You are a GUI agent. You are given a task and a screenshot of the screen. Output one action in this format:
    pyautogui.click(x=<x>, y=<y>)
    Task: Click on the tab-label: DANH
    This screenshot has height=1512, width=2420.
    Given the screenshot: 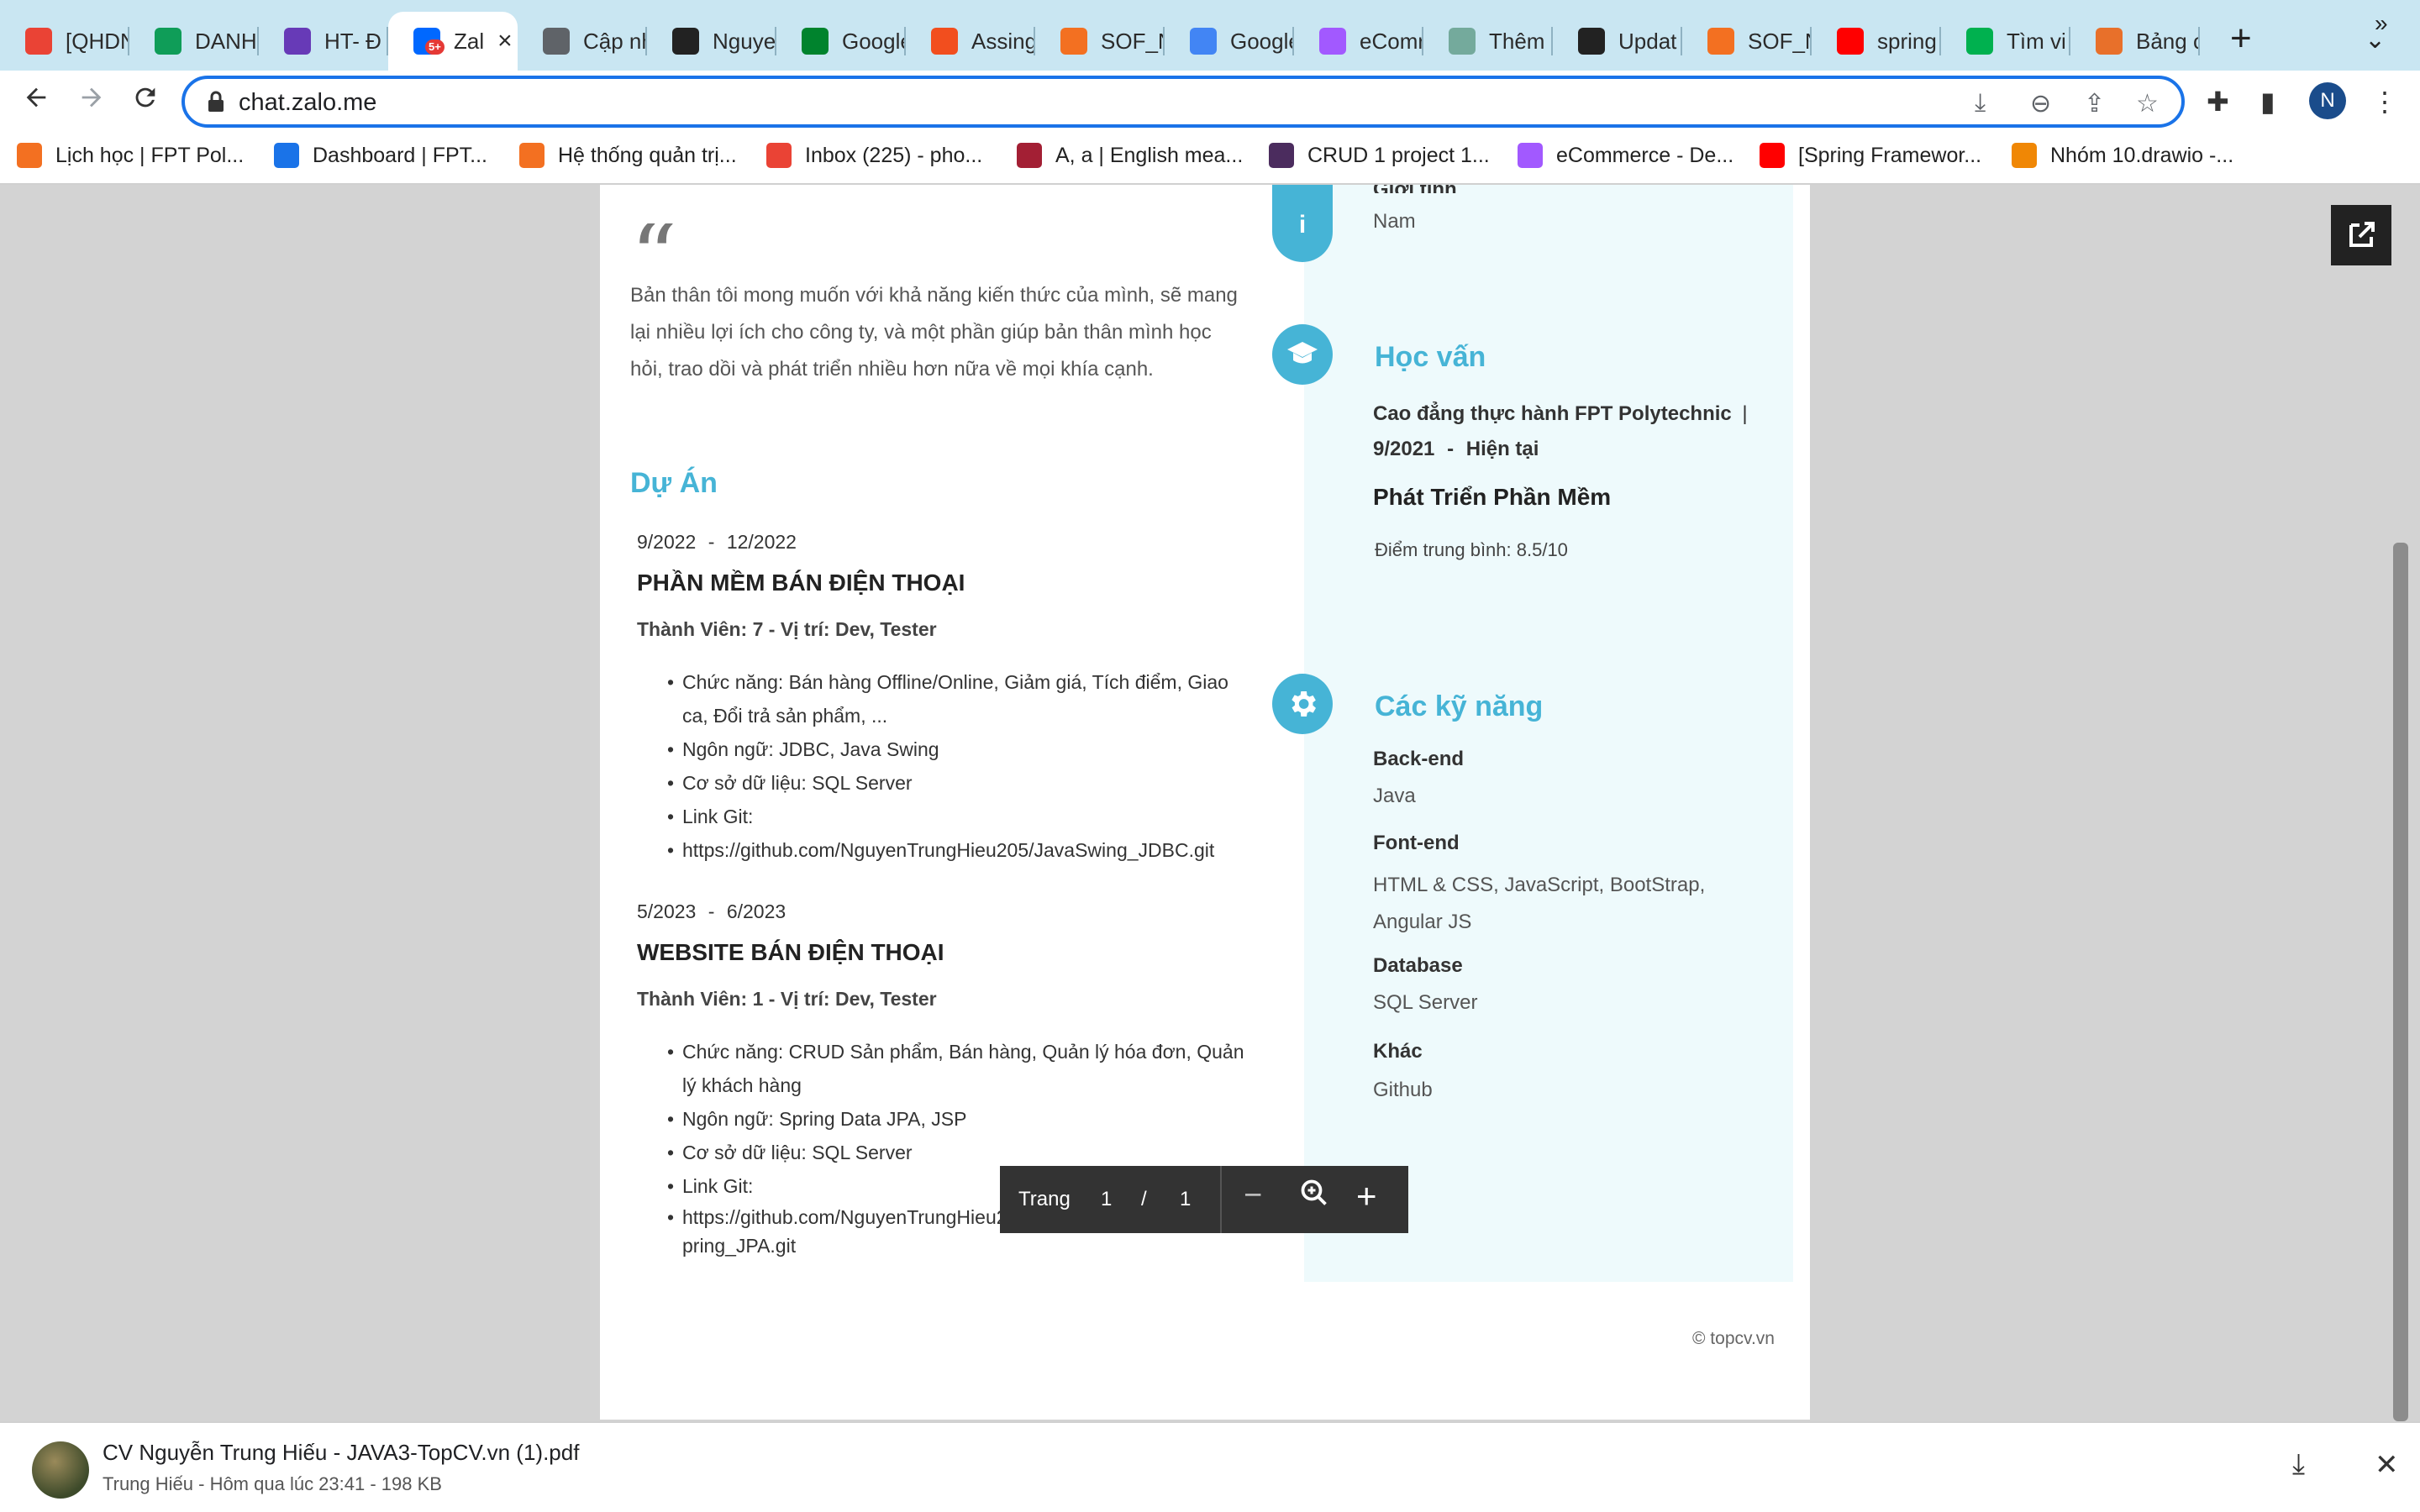 What is the action you would take?
    pyautogui.click(x=226, y=41)
    